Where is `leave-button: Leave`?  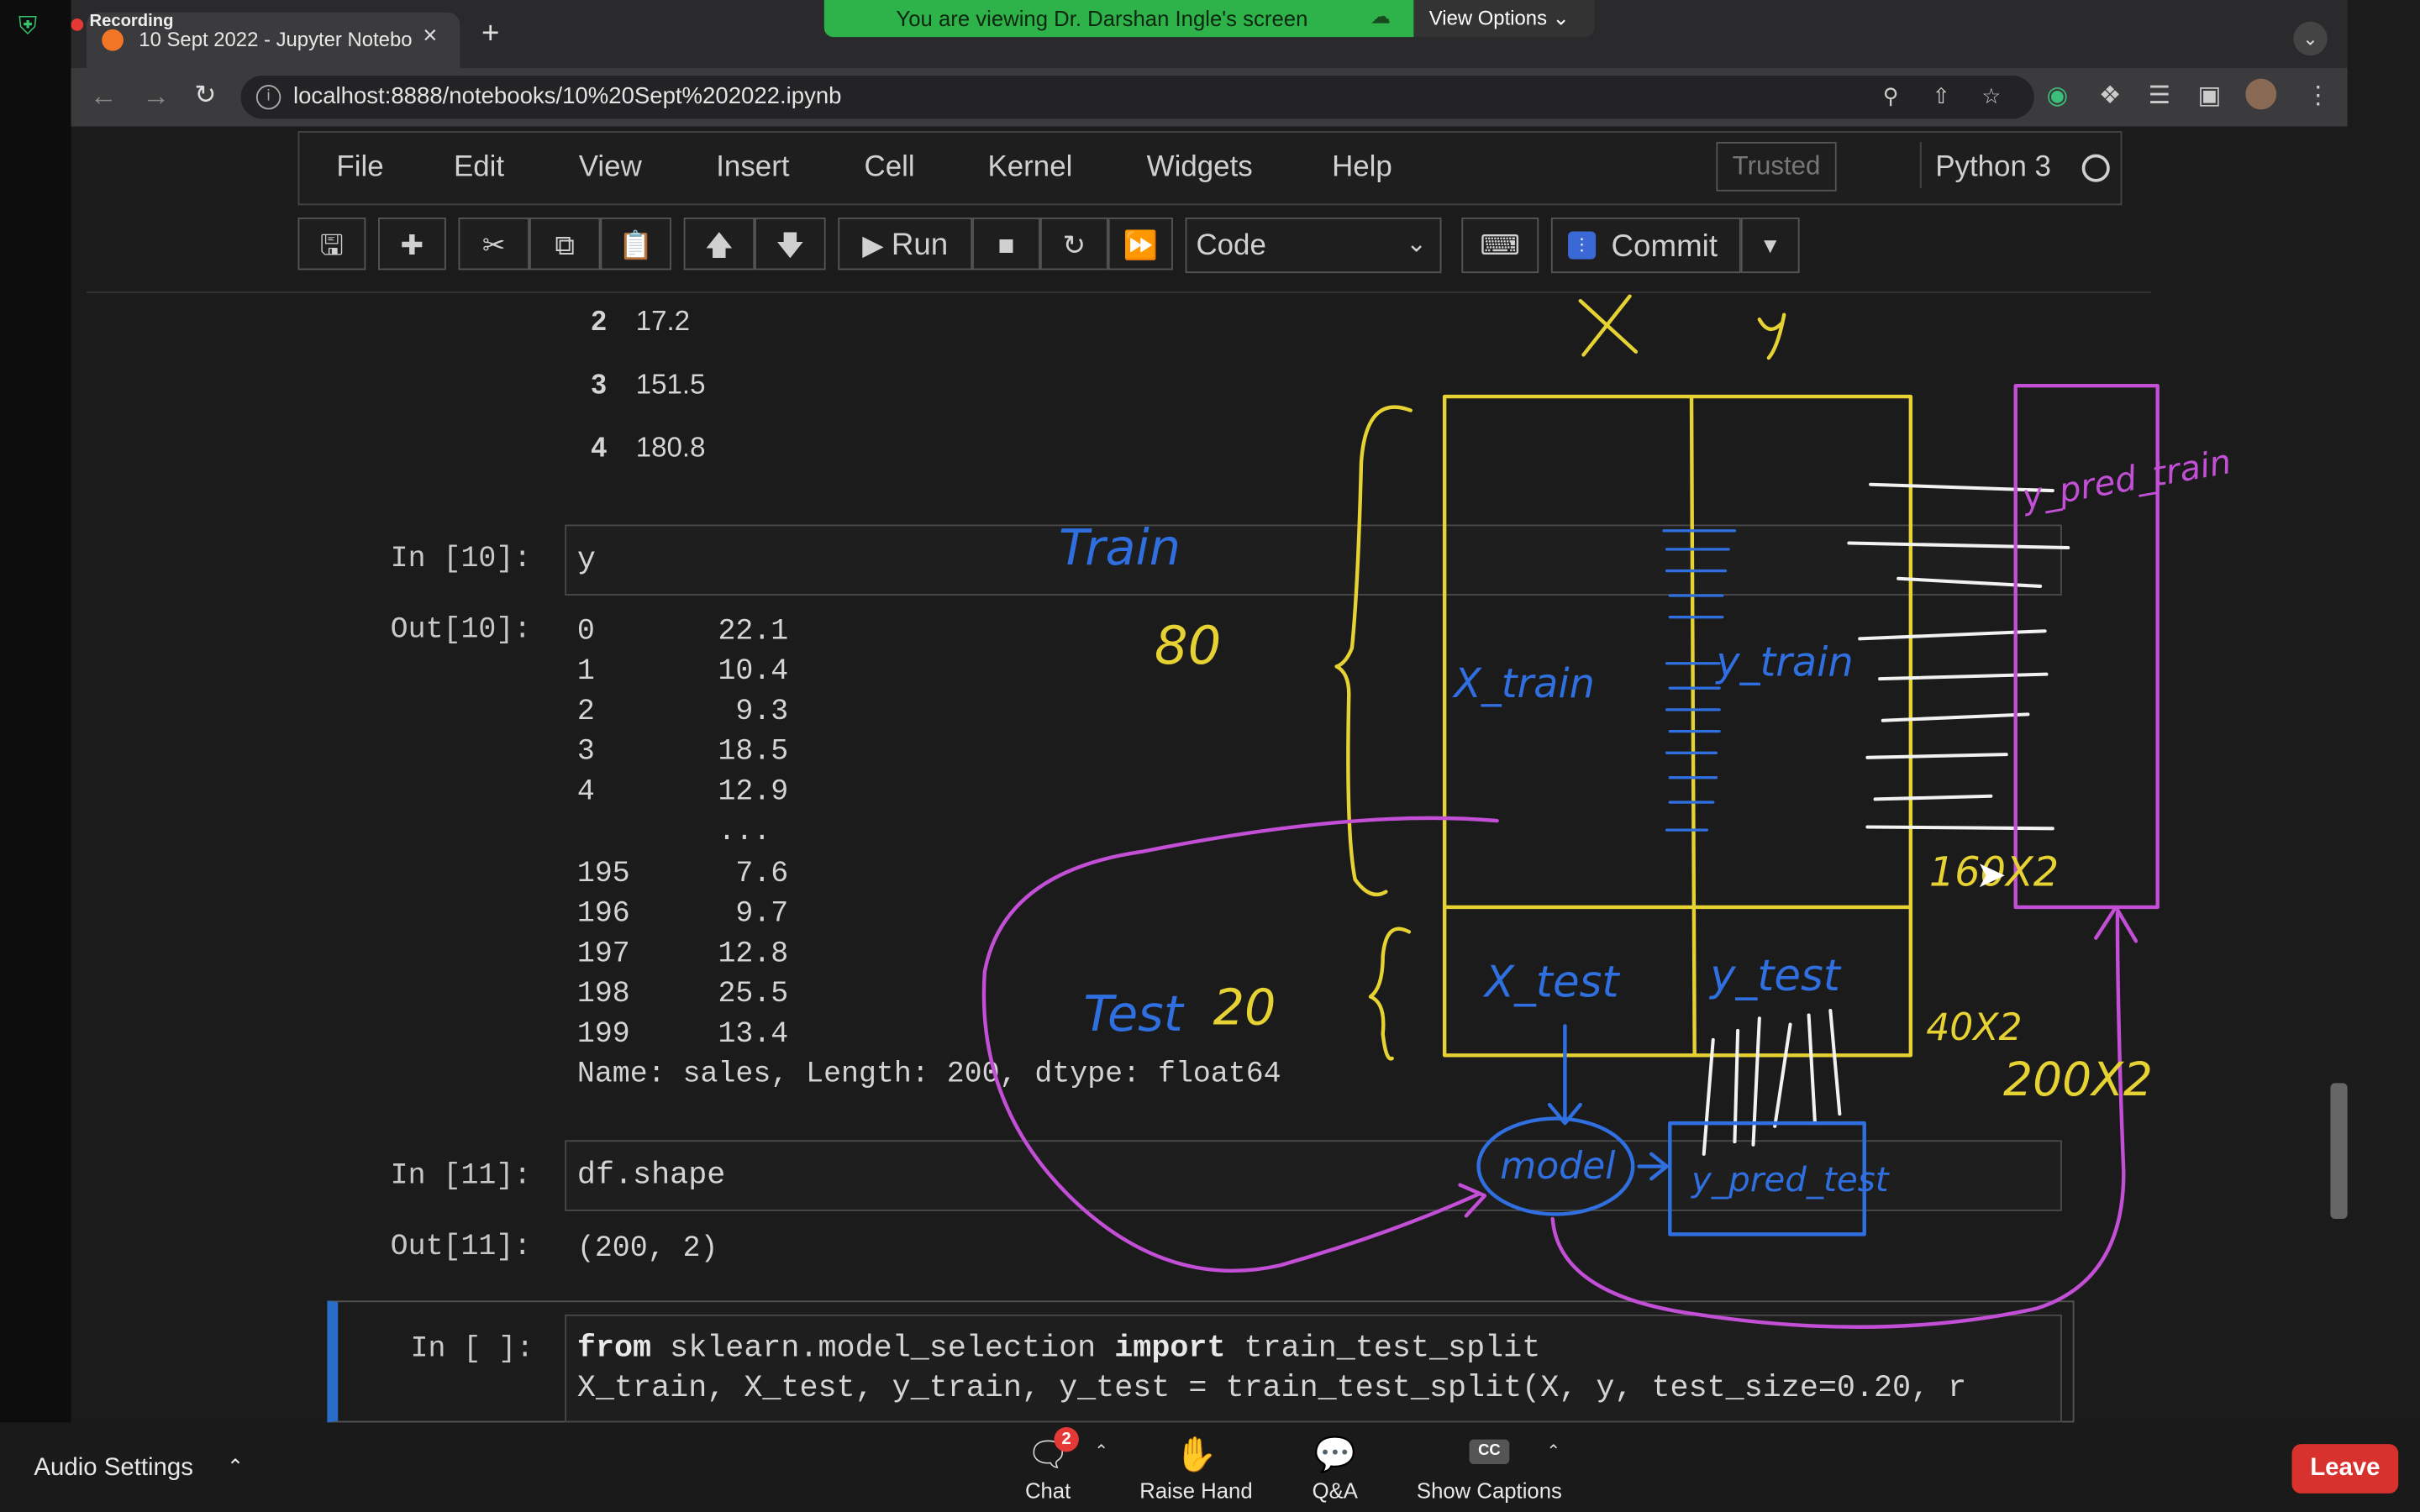 leave-button: Leave is located at coordinates (2345, 1469).